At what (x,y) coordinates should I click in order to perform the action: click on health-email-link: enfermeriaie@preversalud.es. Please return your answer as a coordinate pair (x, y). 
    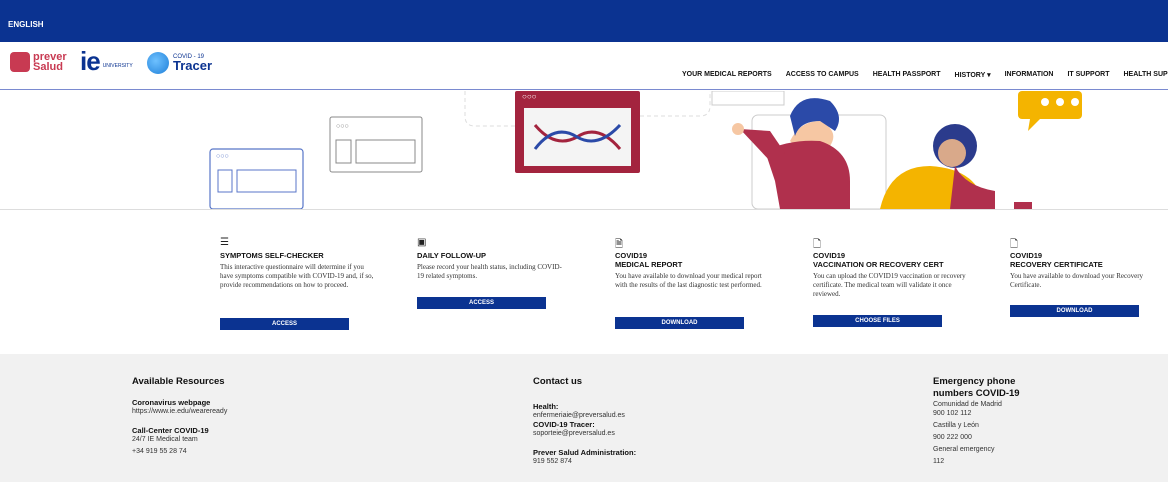
    Looking at the image, I should click on (633, 415).